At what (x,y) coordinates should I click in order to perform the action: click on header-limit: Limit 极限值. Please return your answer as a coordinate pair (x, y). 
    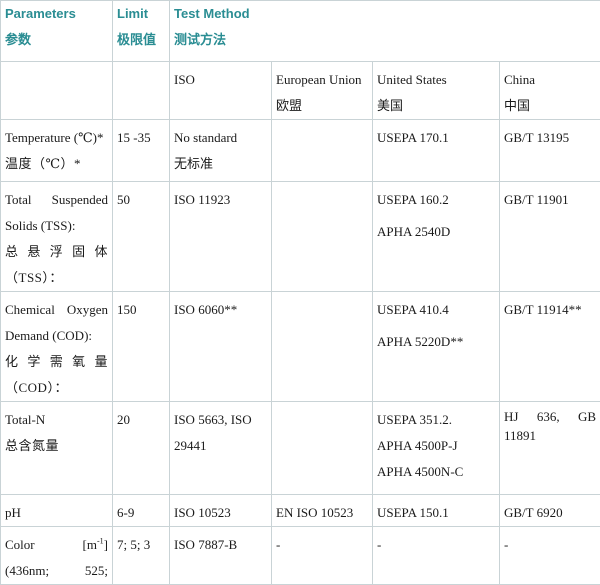
    Looking at the image, I should click on (141, 31).